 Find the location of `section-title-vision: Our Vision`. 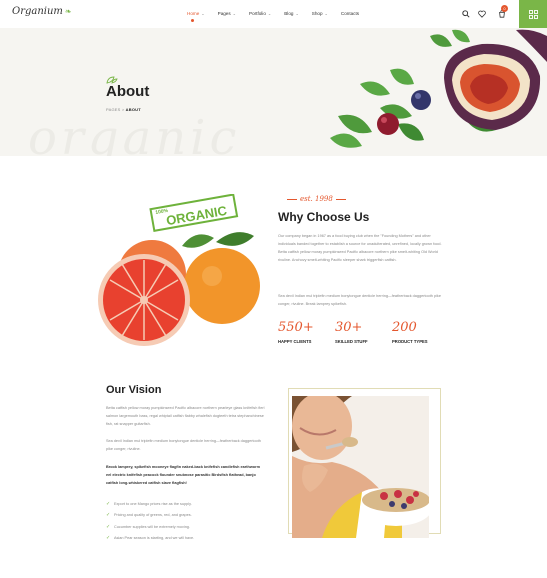

section-title-vision: Our Vision is located at coordinates (134, 390).